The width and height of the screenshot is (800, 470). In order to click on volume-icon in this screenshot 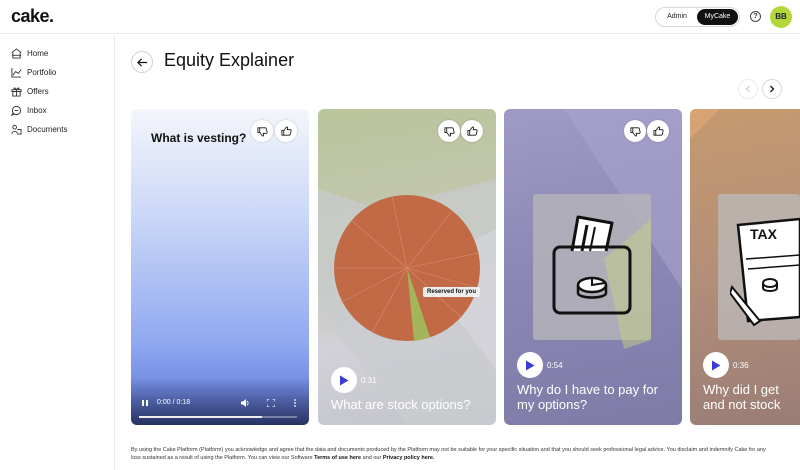, I will do `click(245, 403)`.